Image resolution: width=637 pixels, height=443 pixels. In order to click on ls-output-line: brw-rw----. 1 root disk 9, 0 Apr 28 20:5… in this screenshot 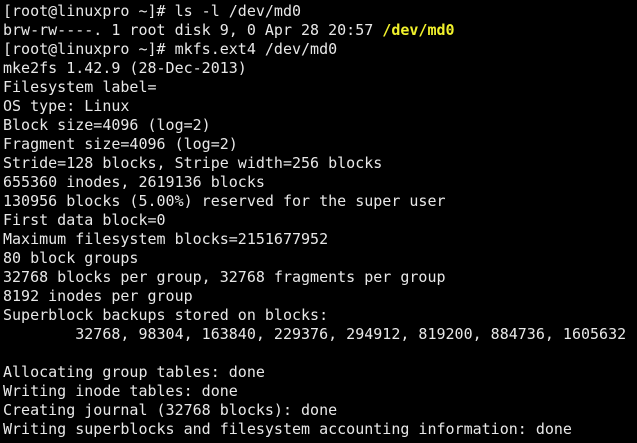, I will do `click(320, 30)`.